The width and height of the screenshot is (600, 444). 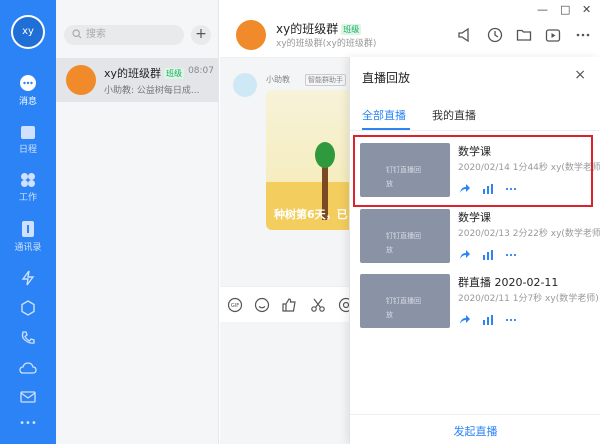 What do you see at coordinates (278, 79) in the screenshot?
I see `sender-name: 小助教` at bounding box center [278, 79].